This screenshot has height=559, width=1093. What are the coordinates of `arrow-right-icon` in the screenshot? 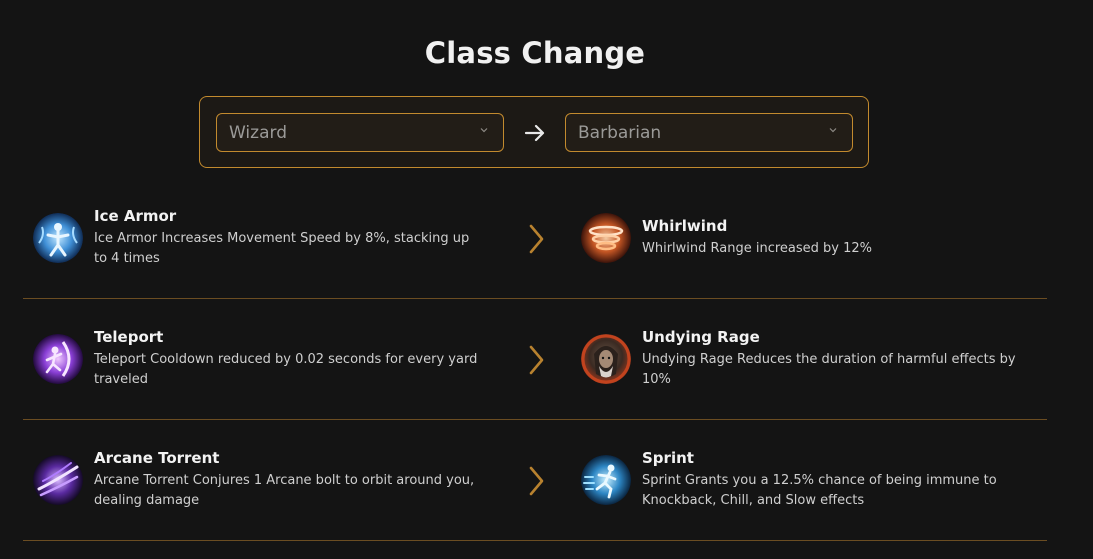 It's located at (534, 133).